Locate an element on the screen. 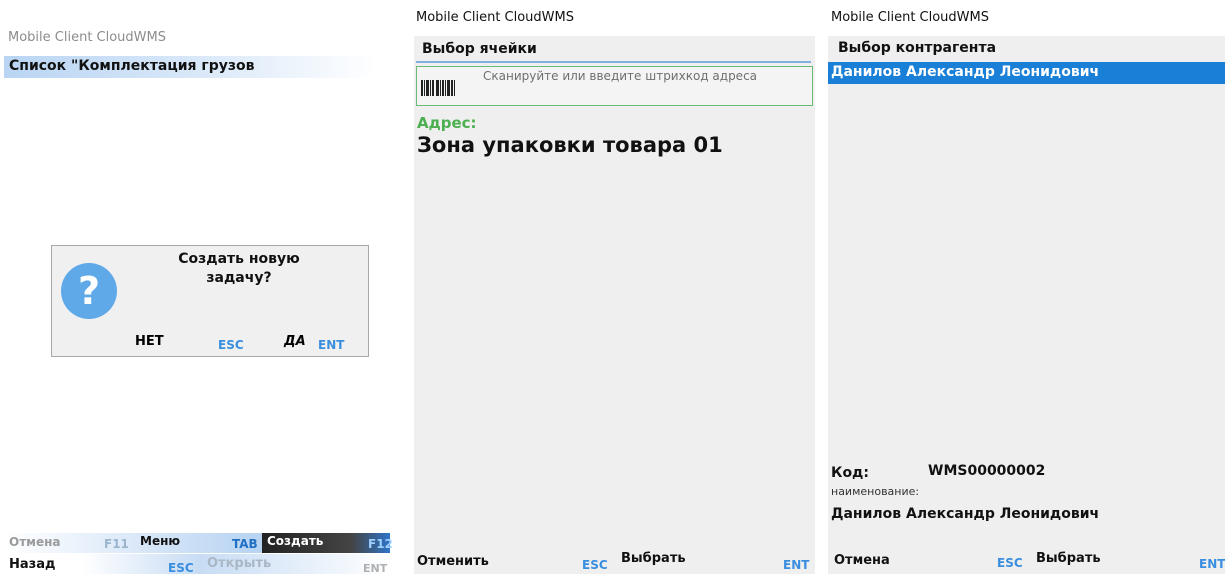  yes-button: ДА ENT is located at coordinates (323, 344).